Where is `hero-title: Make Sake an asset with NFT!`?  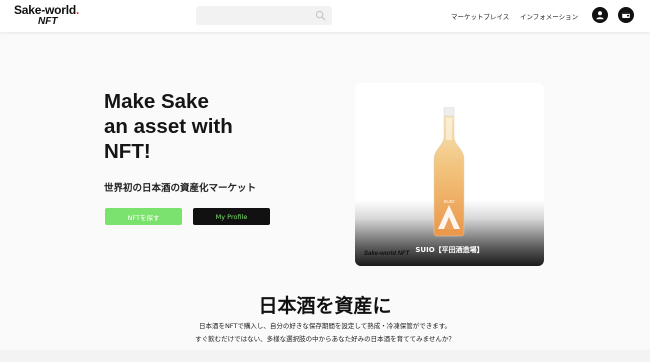 hero-title: Make Sake an asset with NFT! is located at coordinates (214, 126).